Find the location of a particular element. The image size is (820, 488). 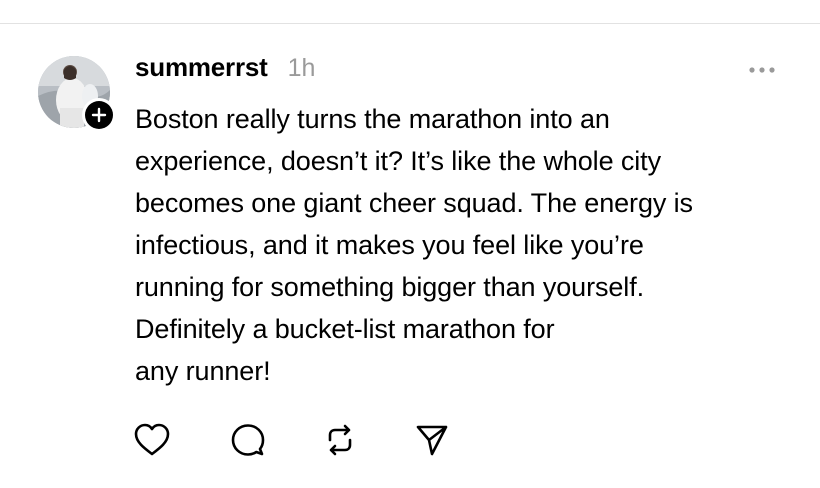

like-button is located at coordinates (154, 440).